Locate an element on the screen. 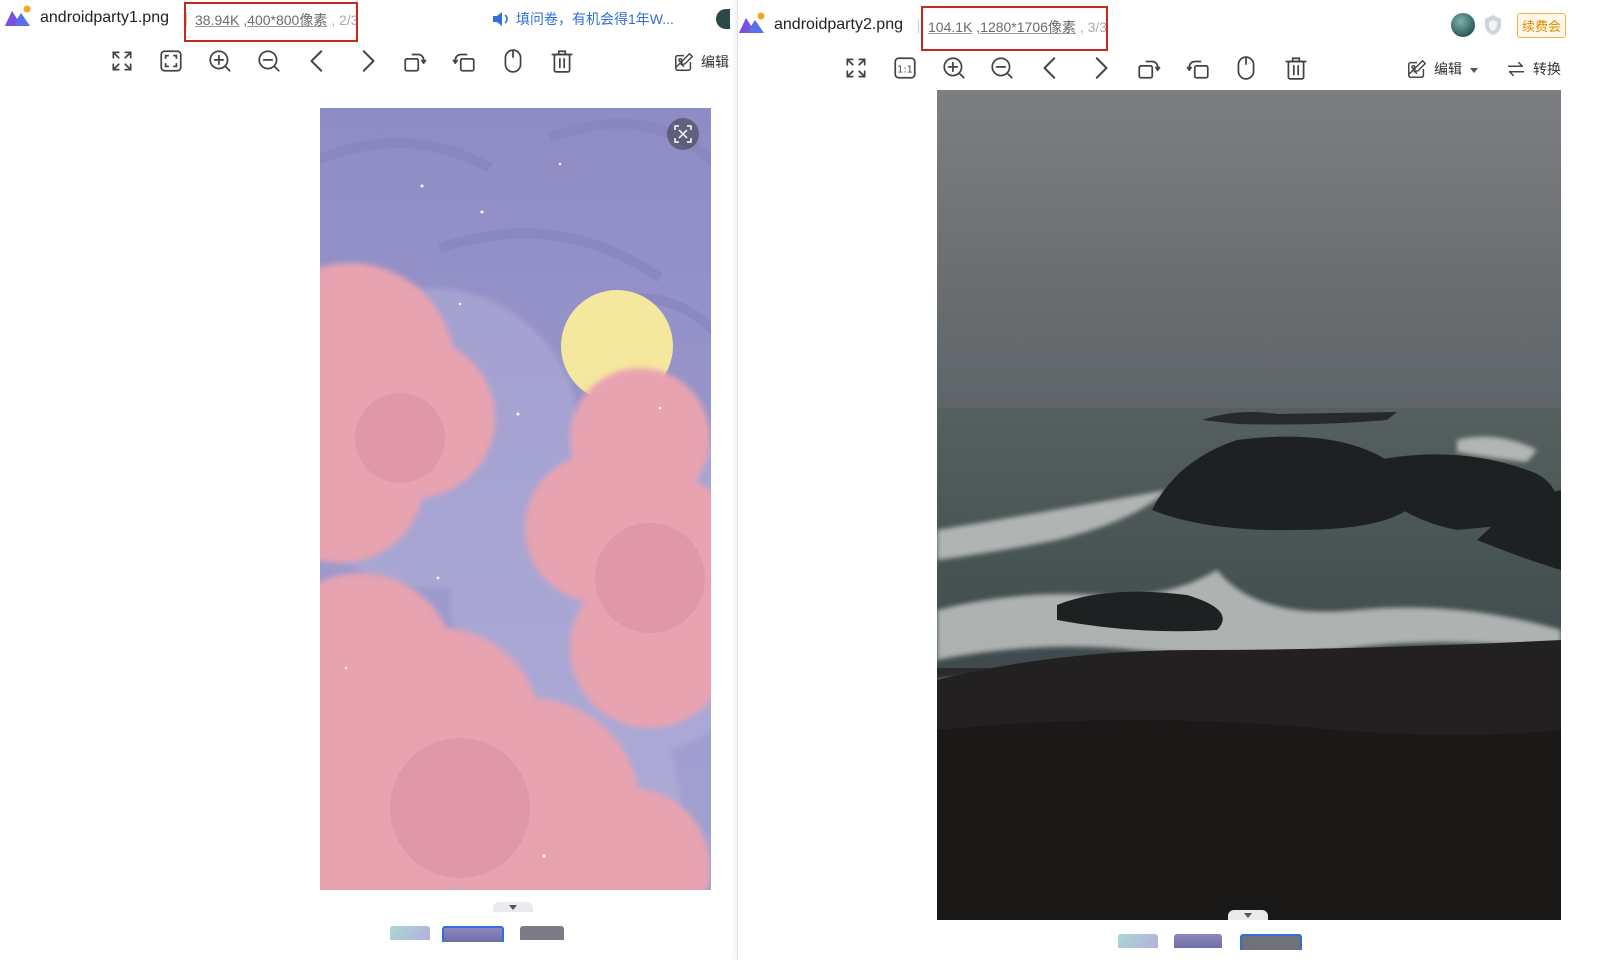 Image resolution: width=1604 pixels, height=960 pixels. fit-screen-icon is located at coordinates (171, 61).